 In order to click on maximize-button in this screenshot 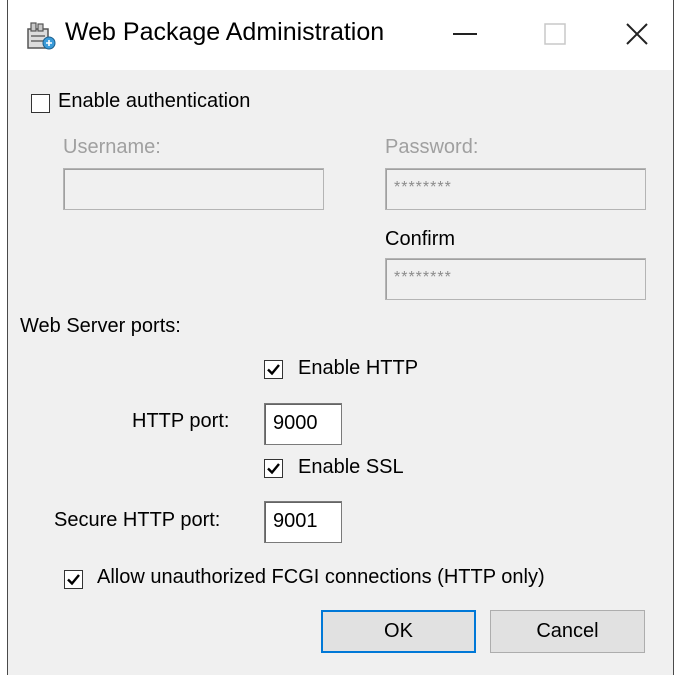, I will do `click(555, 34)`.